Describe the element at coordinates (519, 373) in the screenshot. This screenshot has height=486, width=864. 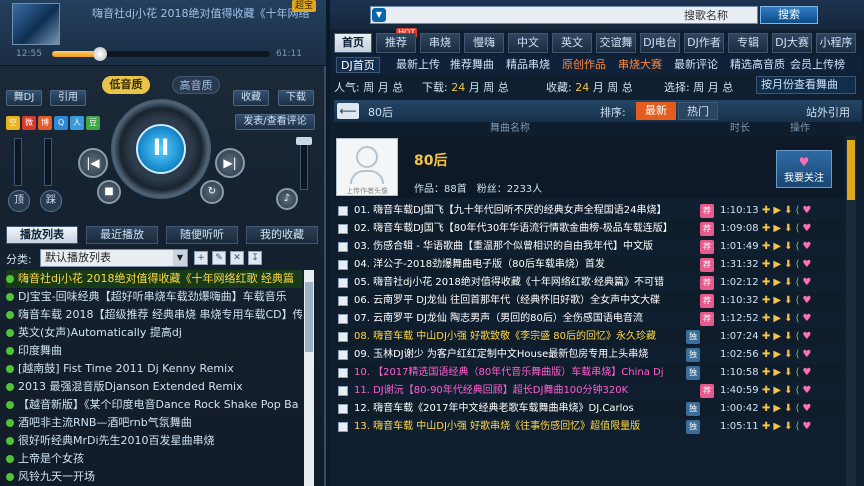
I see `song-name: 10. 【2017精选国语经典（80年代音乐舞曲版）车载串烧】China Dj` at that location.